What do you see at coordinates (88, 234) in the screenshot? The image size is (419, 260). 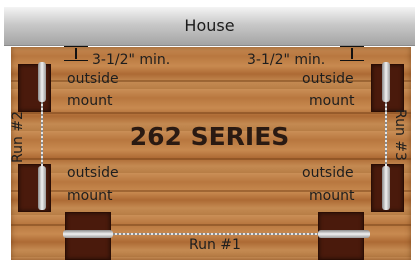 I see `fitting-run1-left` at bounding box center [88, 234].